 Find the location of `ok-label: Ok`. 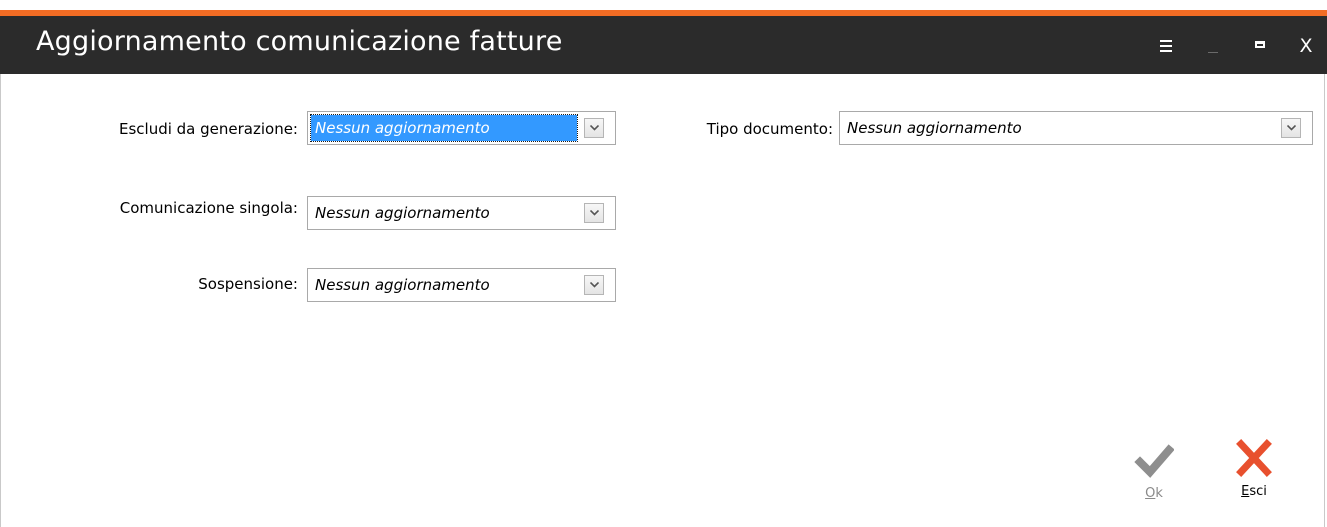

ok-label: Ok is located at coordinates (1154, 493).